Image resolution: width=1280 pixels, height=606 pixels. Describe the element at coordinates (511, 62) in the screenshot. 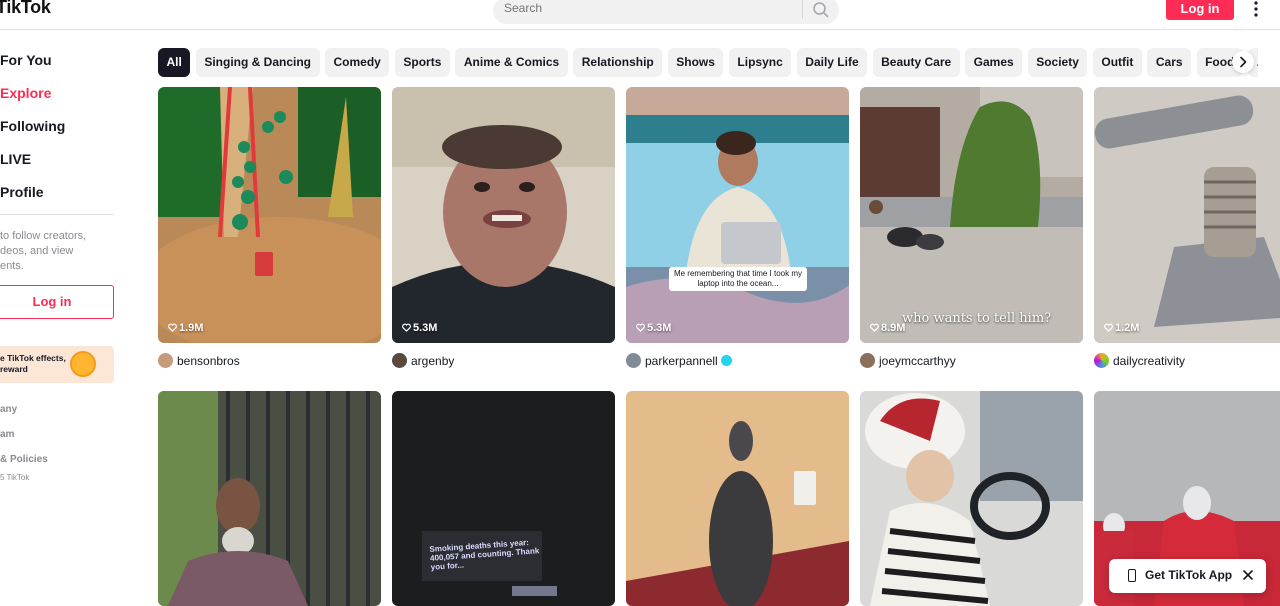

I see `category-chip: Anime & Comics` at that location.